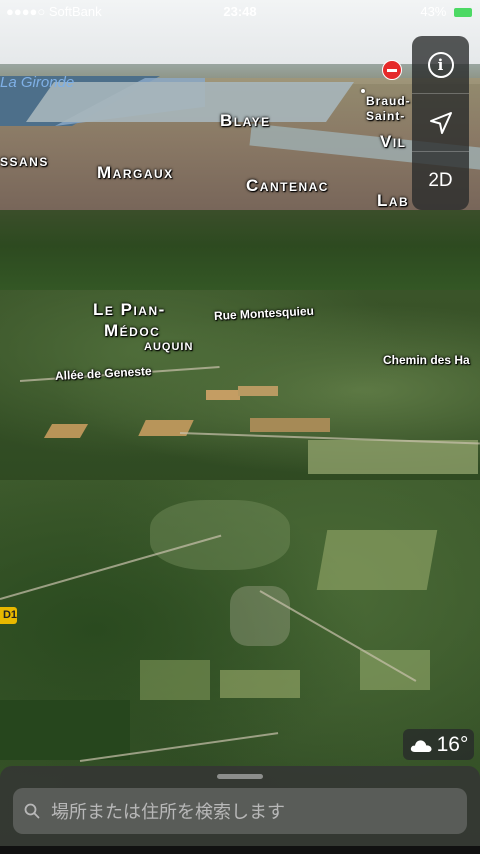 Image resolution: width=480 pixels, height=854 pixels. What do you see at coordinates (190, 102) in the screenshot?
I see `estuary` at bounding box center [190, 102].